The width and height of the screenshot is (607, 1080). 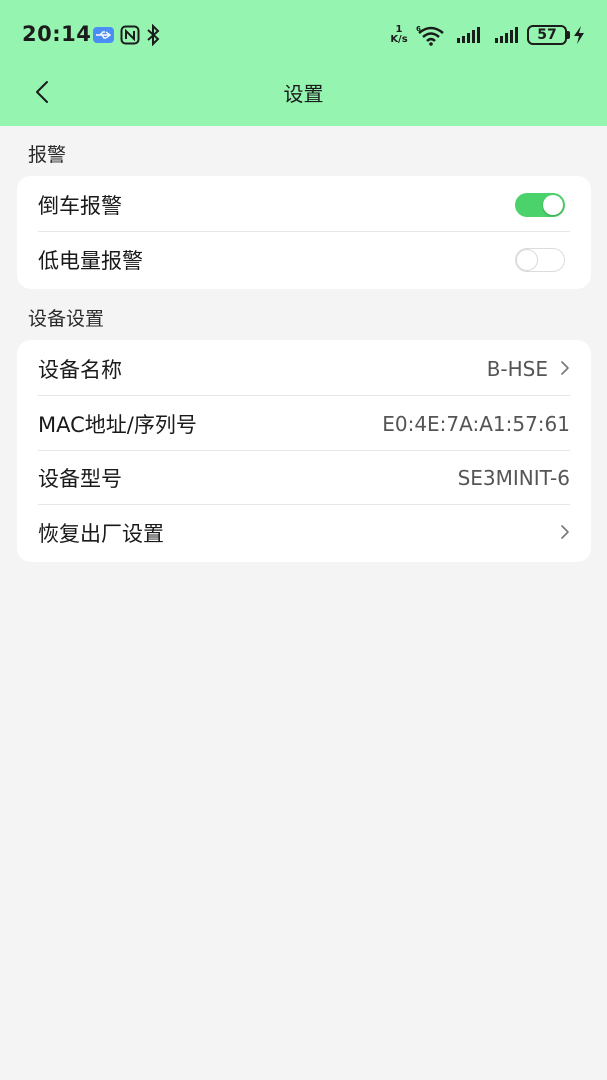 I want to click on section-label-alarm: 报警, so click(x=47, y=155).